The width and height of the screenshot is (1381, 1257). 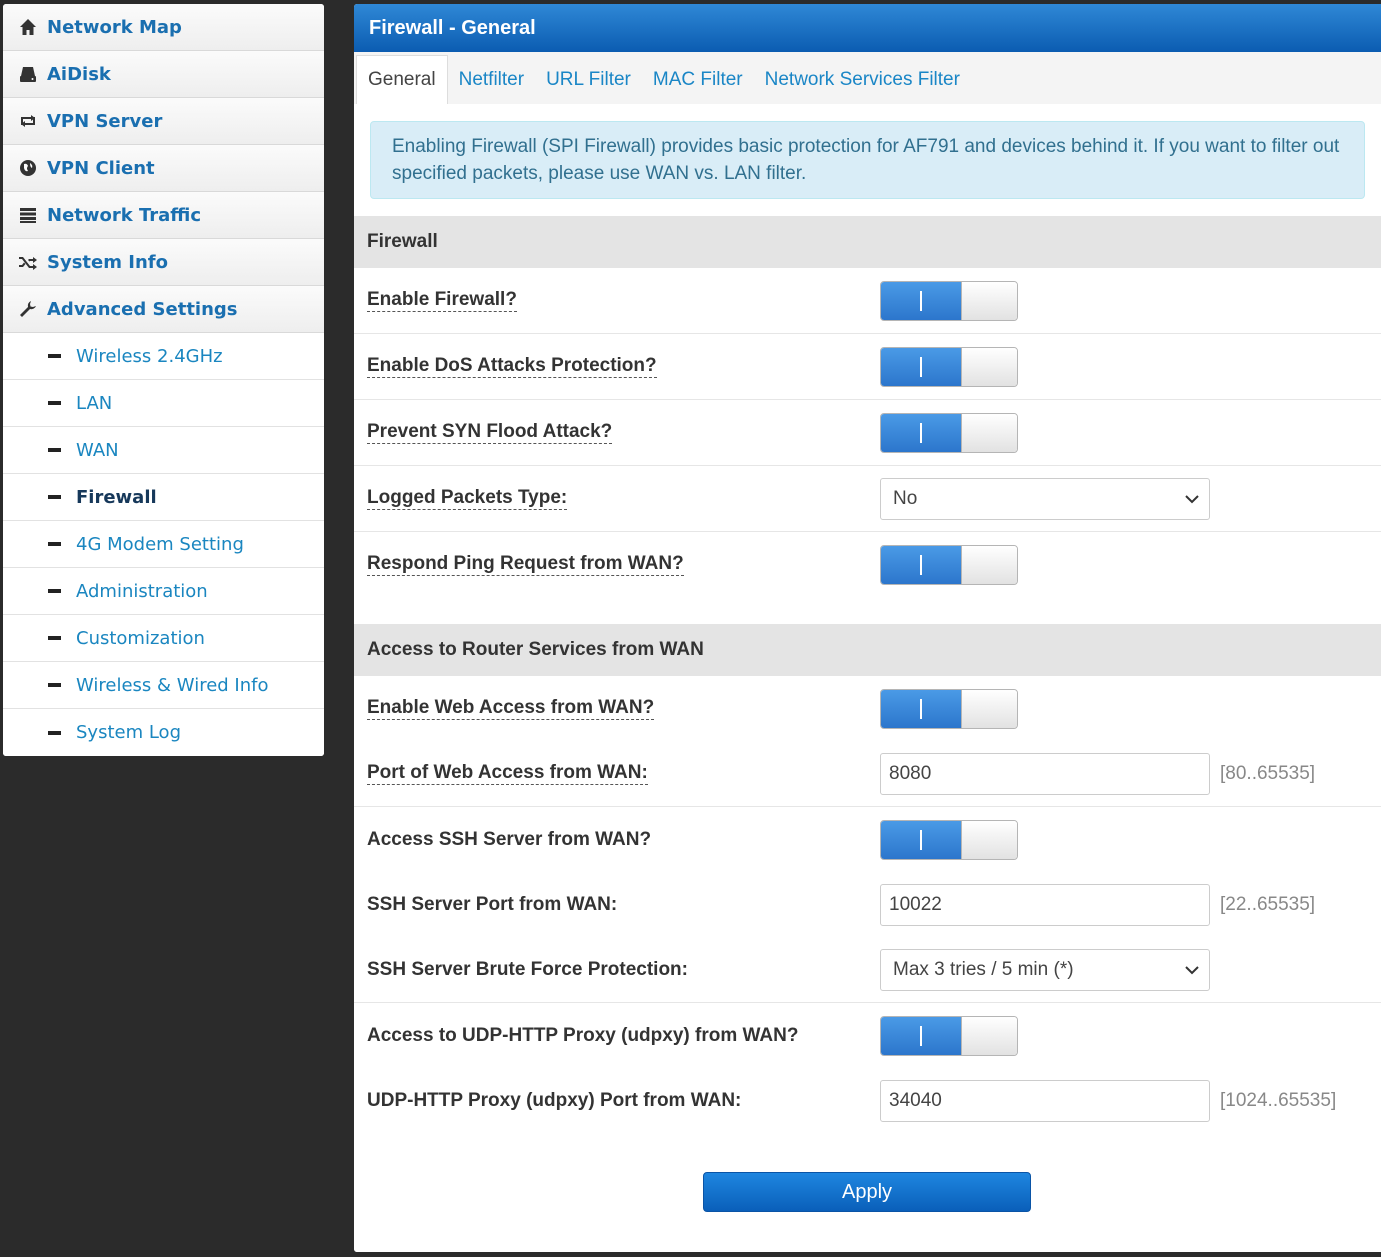 I want to click on row-enable-firewall: Enable Firewall?, so click(x=867, y=301).